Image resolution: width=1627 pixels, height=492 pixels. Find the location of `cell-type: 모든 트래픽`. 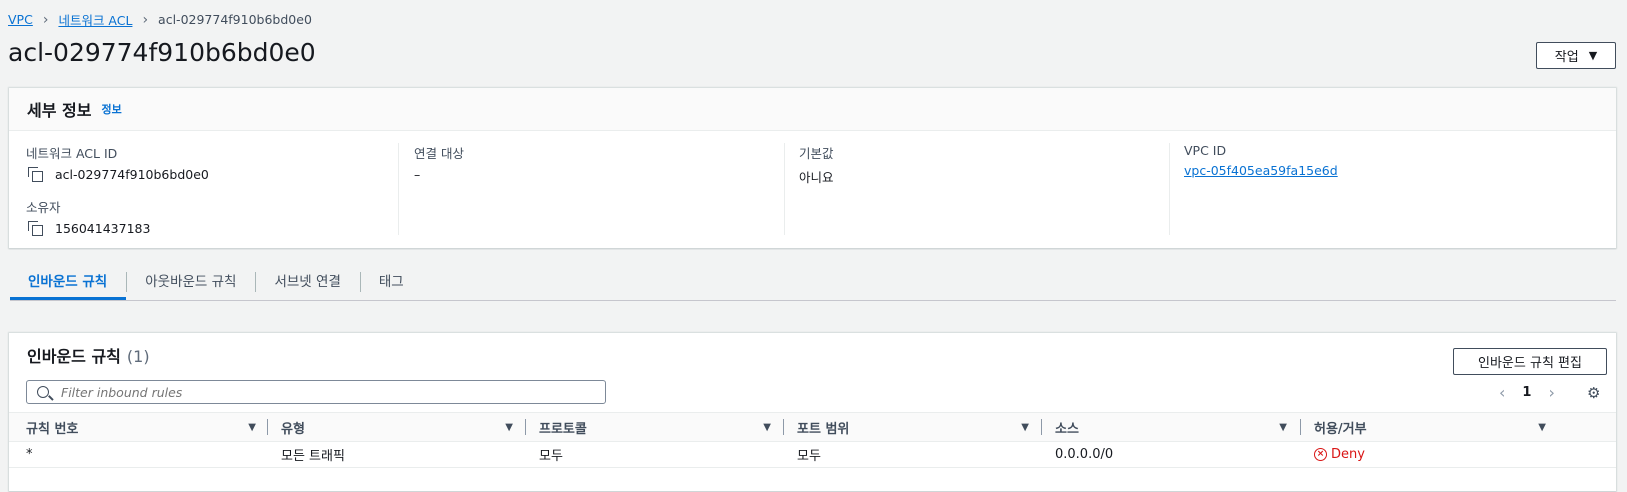

cell-type: 모든 트래픽 is located at coordinates (313, 456).